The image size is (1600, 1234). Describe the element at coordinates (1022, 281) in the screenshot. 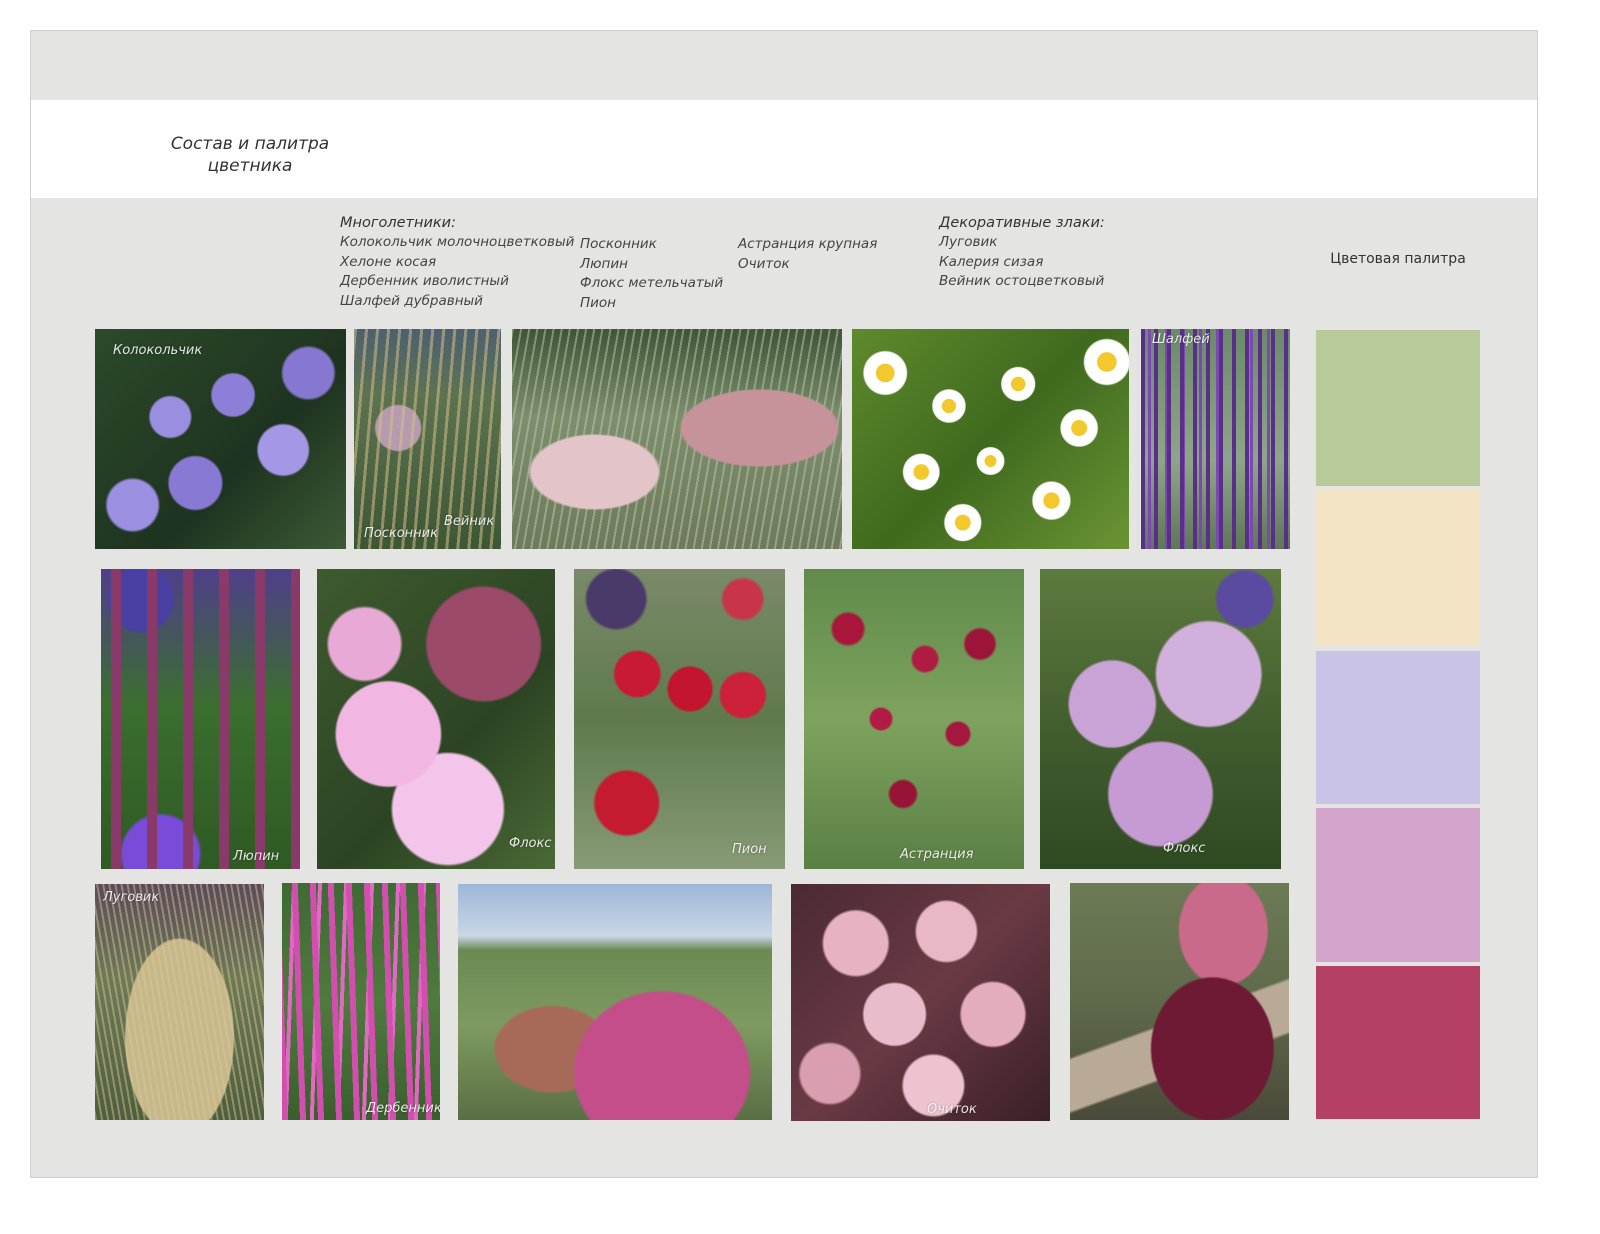

I see `grass-item: Вейник остоцветковый` at that location.